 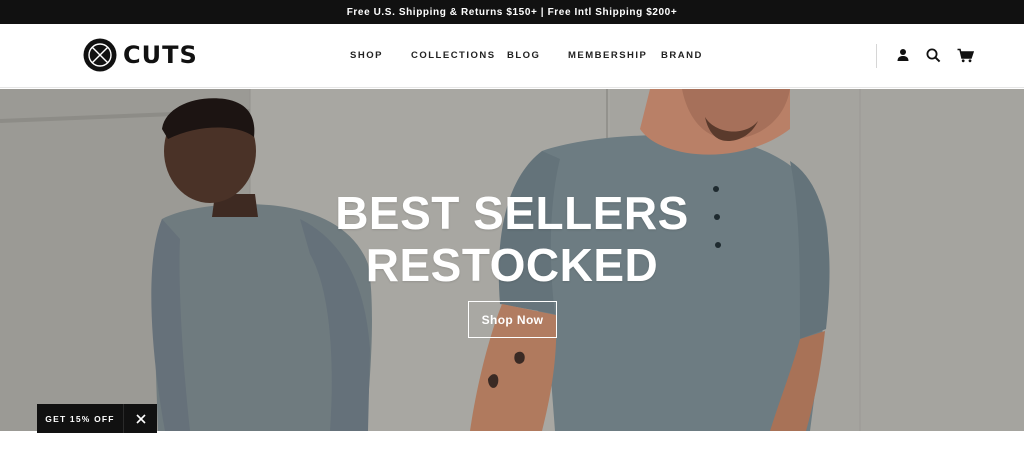 What do you see at coordinates (512, 265) in the screenshot?
I see `hero-title-line2: RESTOCKED` at bounding box center [512, 265].